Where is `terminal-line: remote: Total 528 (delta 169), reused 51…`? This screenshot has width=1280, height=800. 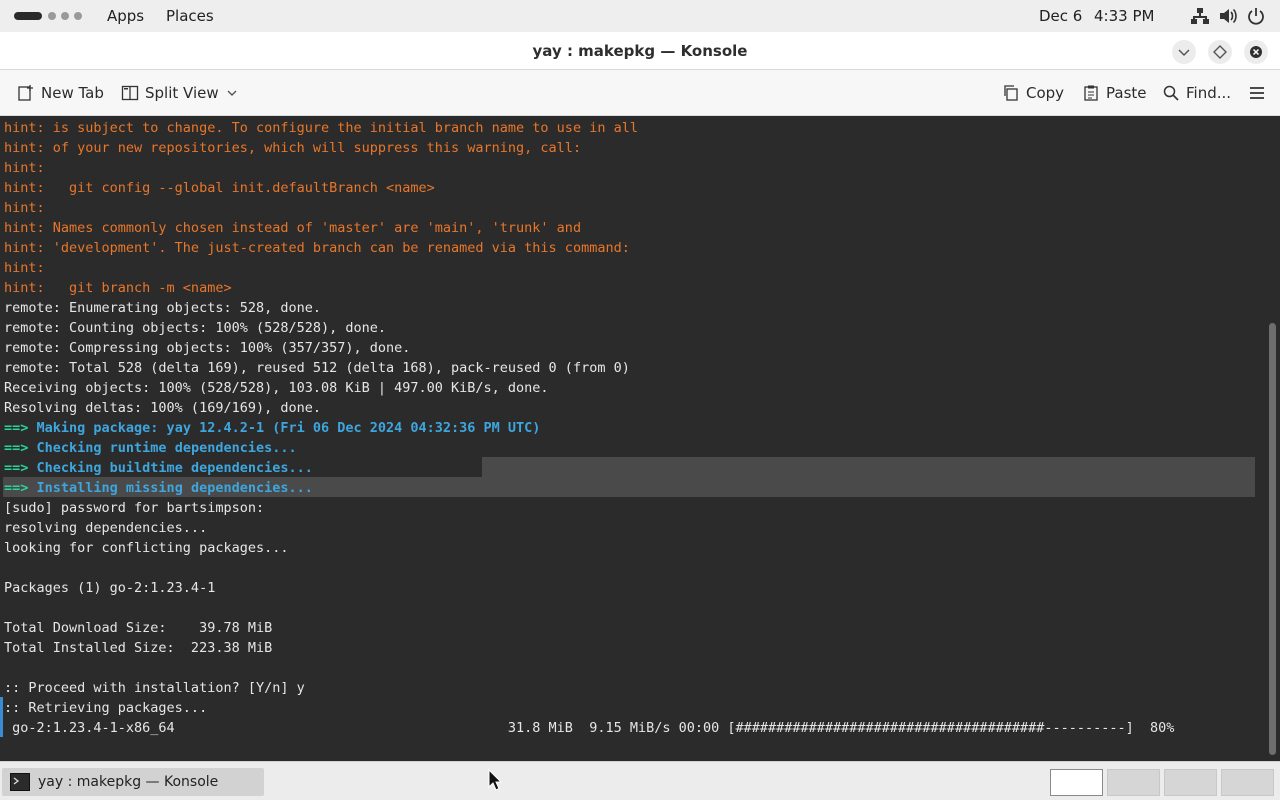
terminal-line: remote: Total 528 (delta 169), reused 51… is located at coordinates (317, 368).